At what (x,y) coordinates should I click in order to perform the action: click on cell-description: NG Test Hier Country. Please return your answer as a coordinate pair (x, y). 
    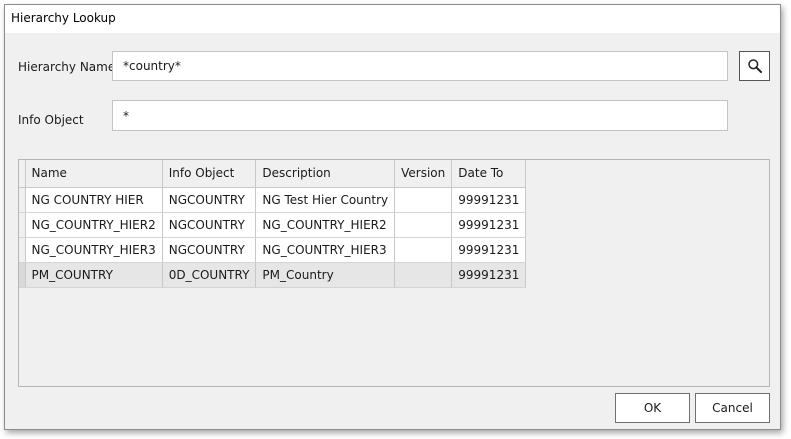
    Looking at the image, I should click on (325, 200).